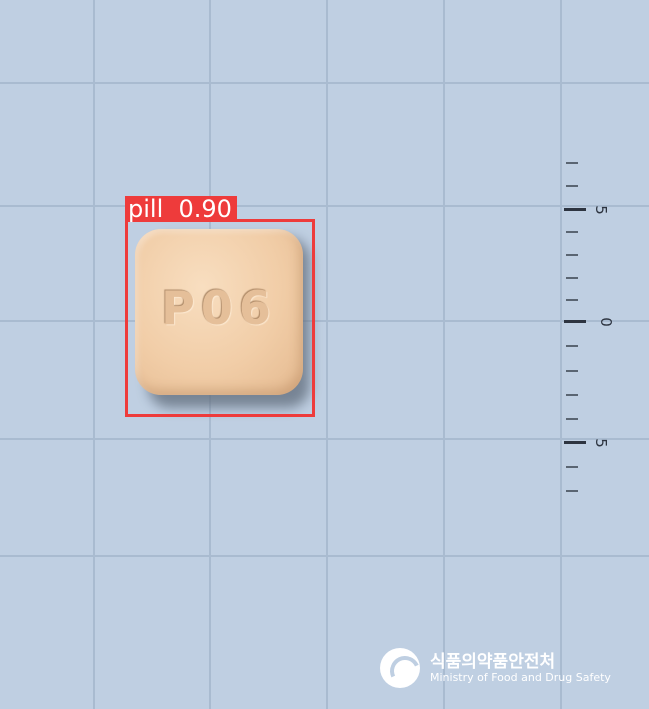 The width and height of the screenshot is (649, 709). Describe the element at coordinates (493, 662) in the screenshot. I see `watermark-org-korean: 식품의약품안전처` at that location.